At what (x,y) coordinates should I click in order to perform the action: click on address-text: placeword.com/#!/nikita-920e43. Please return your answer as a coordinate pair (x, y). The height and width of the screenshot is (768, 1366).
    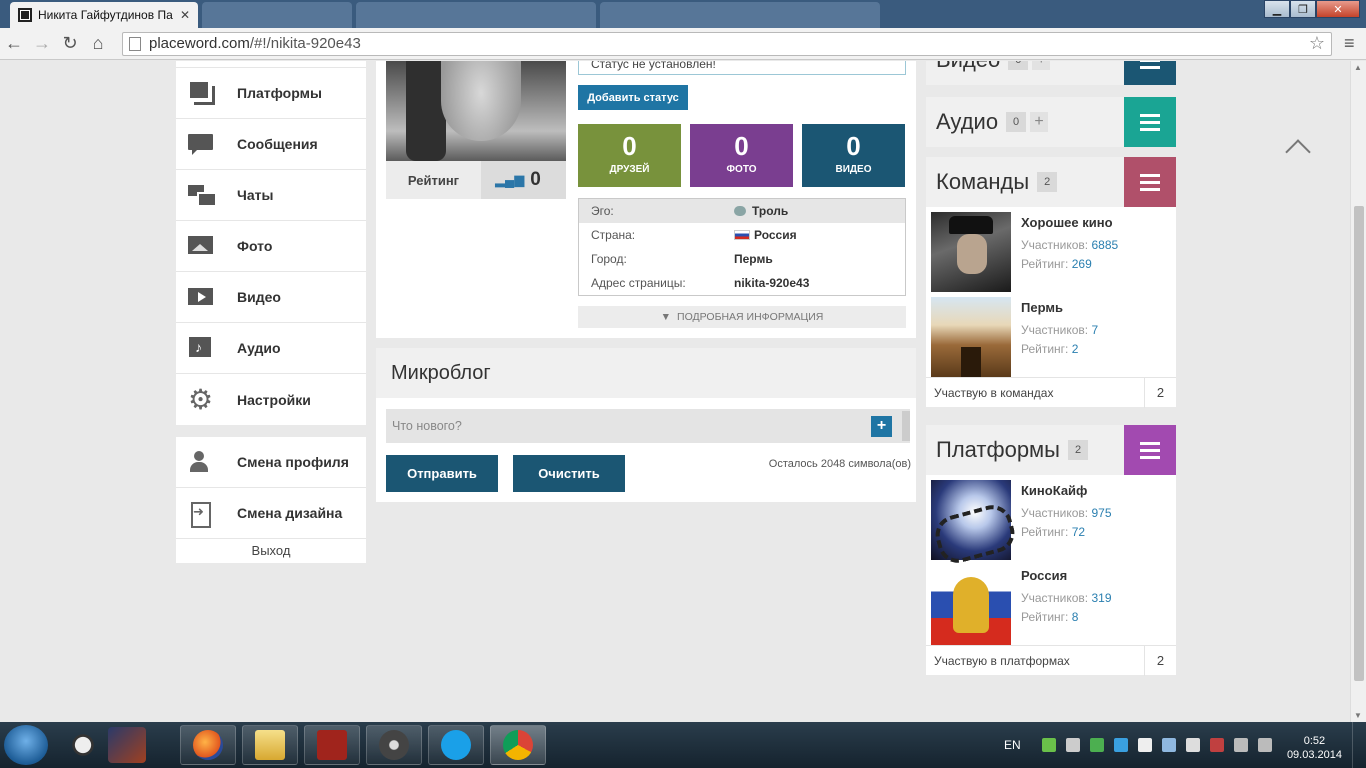
    Looking at the image, I should click on (729, 43).